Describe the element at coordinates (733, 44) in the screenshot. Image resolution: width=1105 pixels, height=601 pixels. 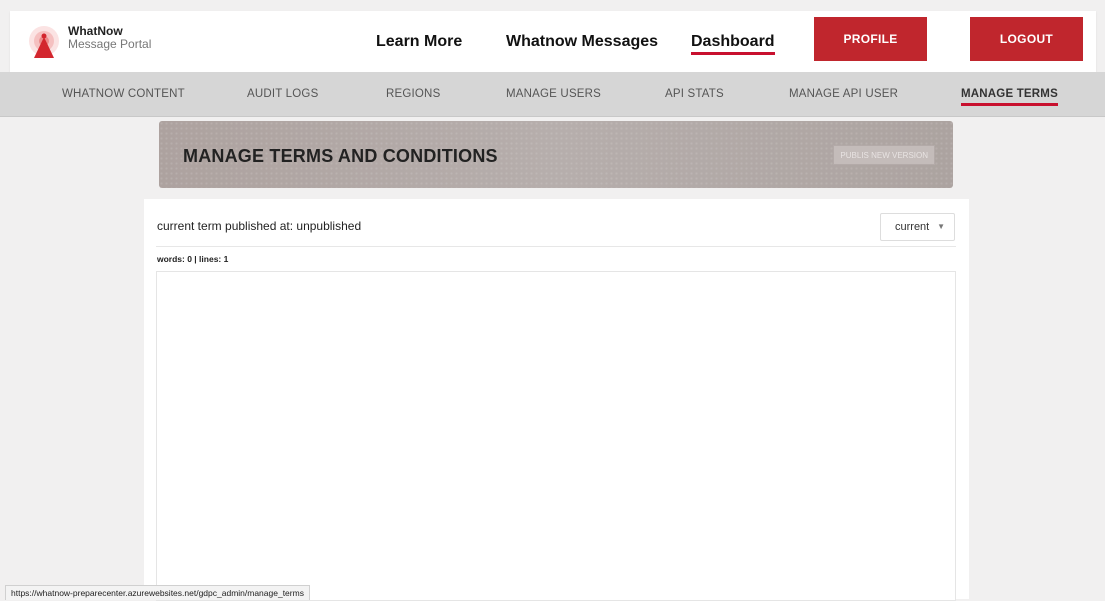
I see `nav-dashboard: Dashboard` at that location.